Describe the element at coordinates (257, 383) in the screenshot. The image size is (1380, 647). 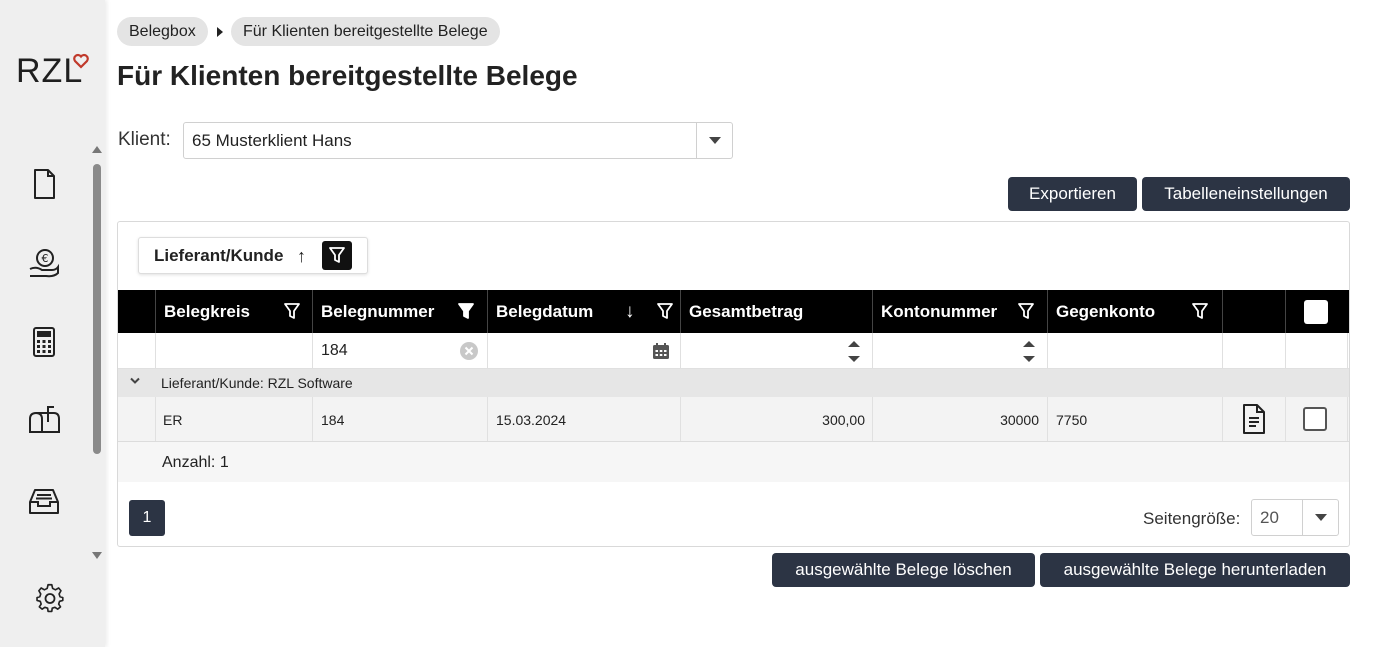
I see `group-row-label: Lieferant/Kunde: RZL Software` at that location.